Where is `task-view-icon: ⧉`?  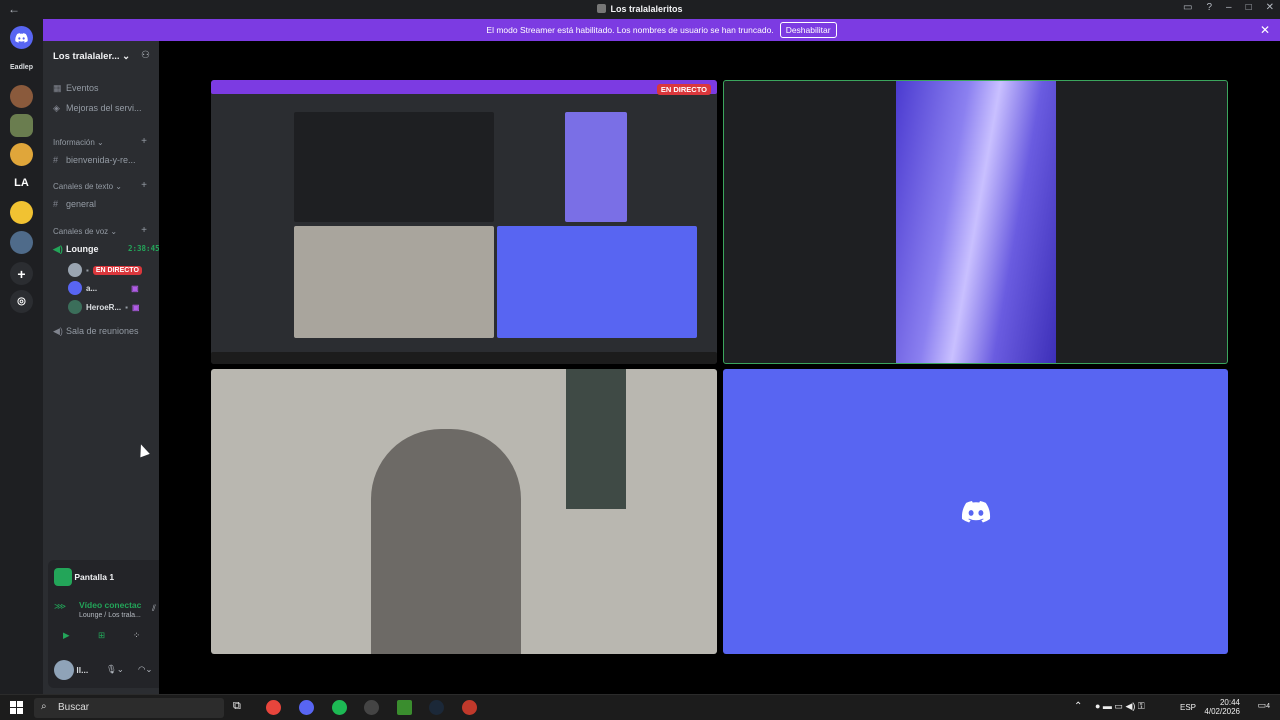
task-view-icon: ⧉ is located at coordinates (240, 707).